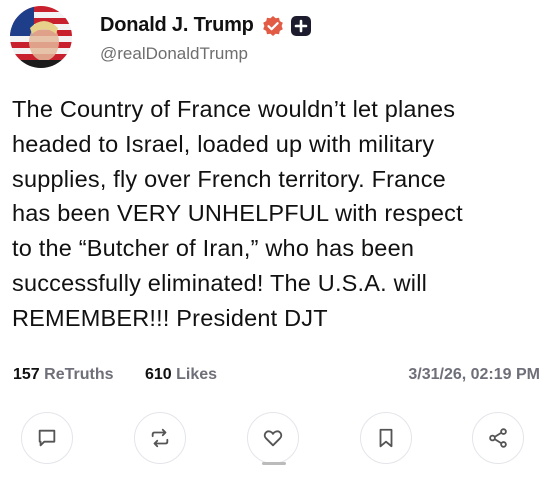  I want to click on home-indicator, so click(274, 463).